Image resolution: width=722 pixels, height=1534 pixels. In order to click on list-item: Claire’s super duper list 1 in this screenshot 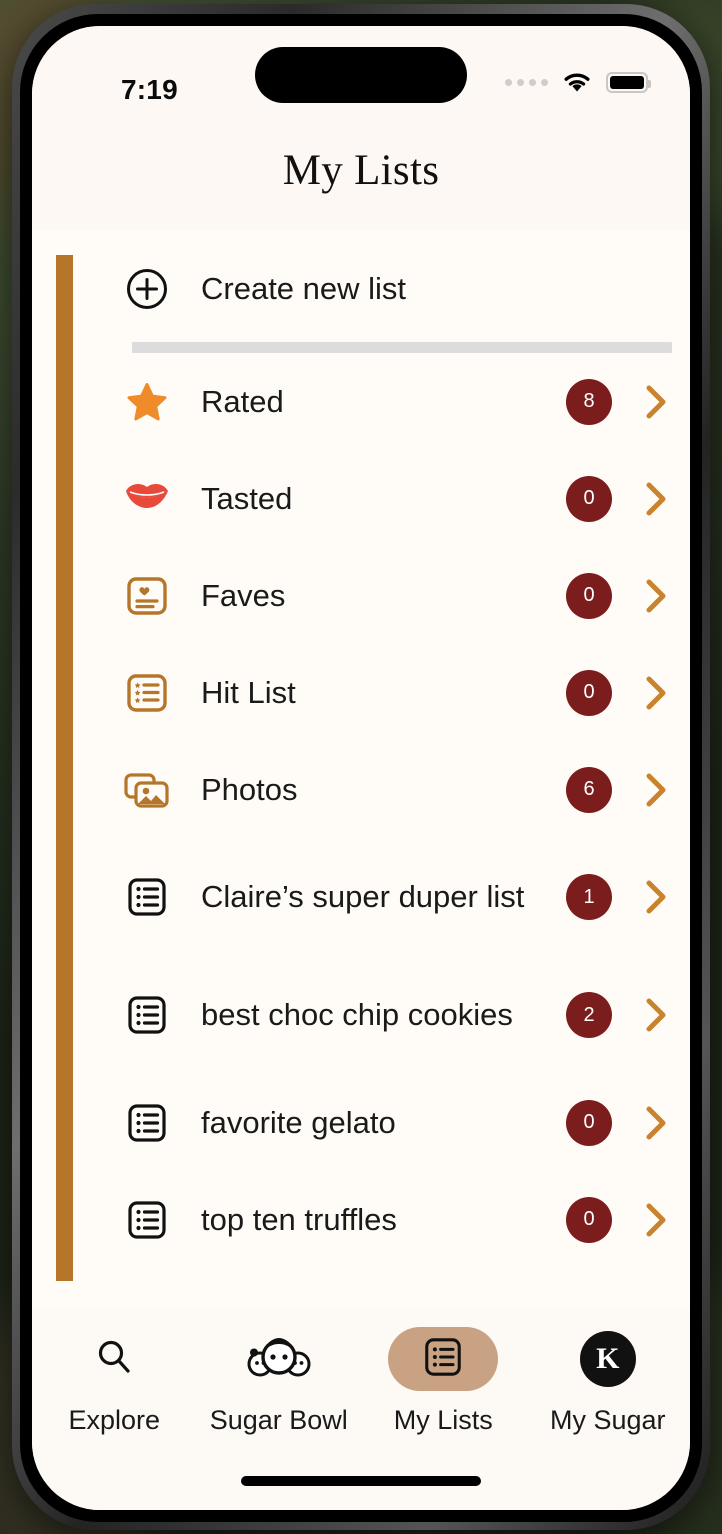, I will do `click(381, 897)`.